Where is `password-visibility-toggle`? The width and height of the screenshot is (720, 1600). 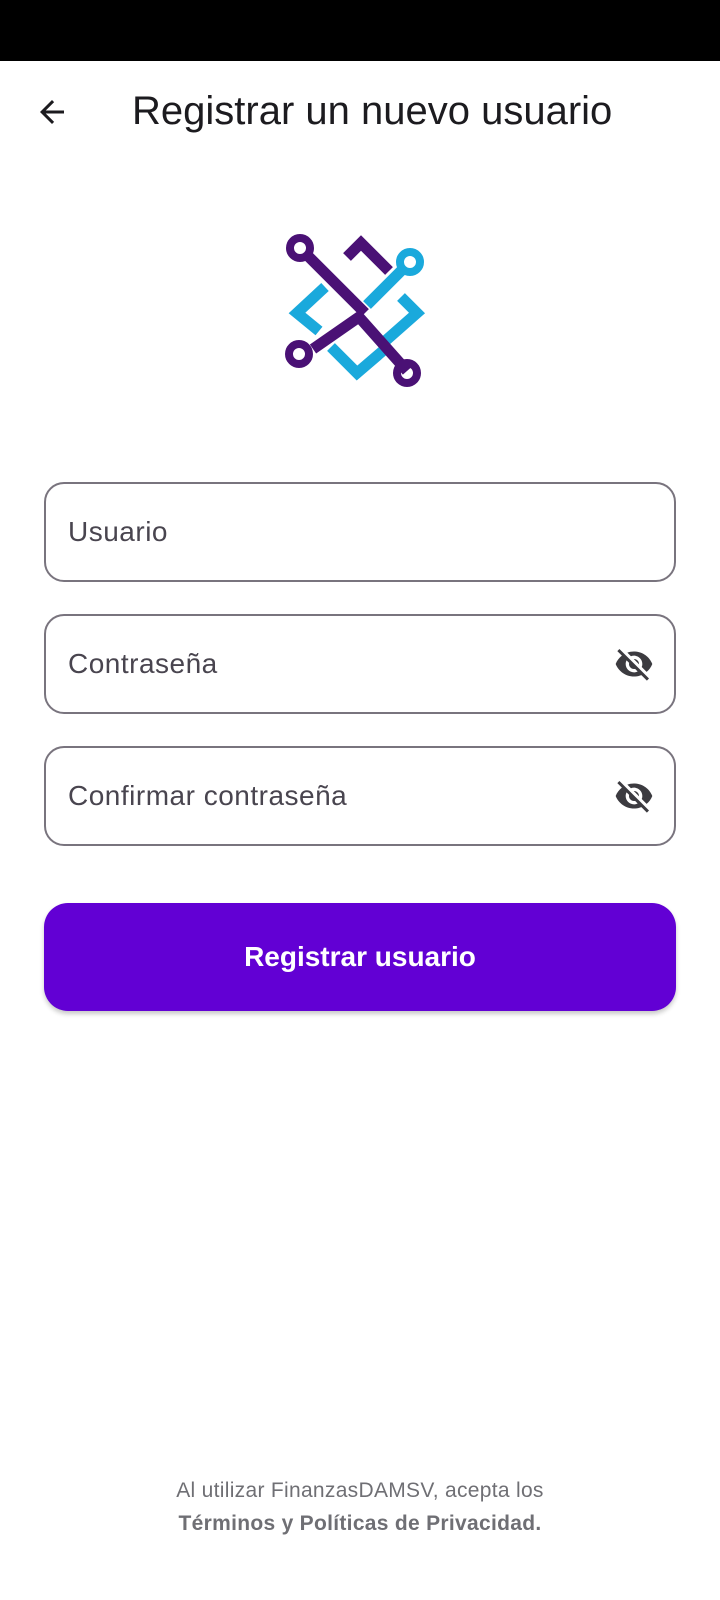 password-visibility-toggle is located at coordinates (634, 664).